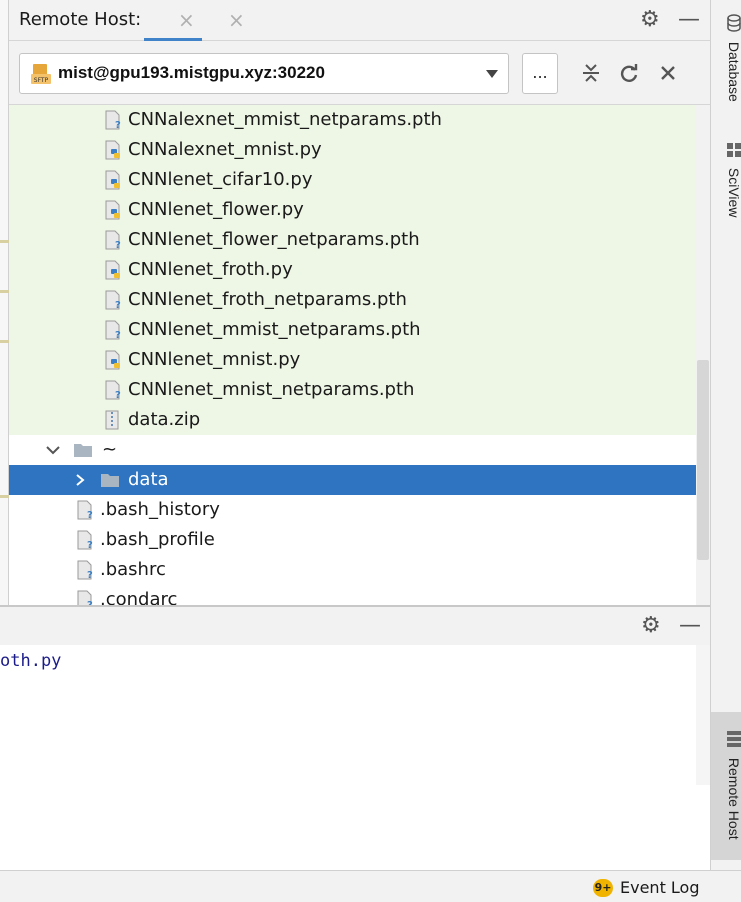 The width and height of the screenshot is (741, 902). What do you see at coordinates (352, 570) in the screenshot?
I see `tree-file-row: ? .bashrc` at bounding box center [352, 570].